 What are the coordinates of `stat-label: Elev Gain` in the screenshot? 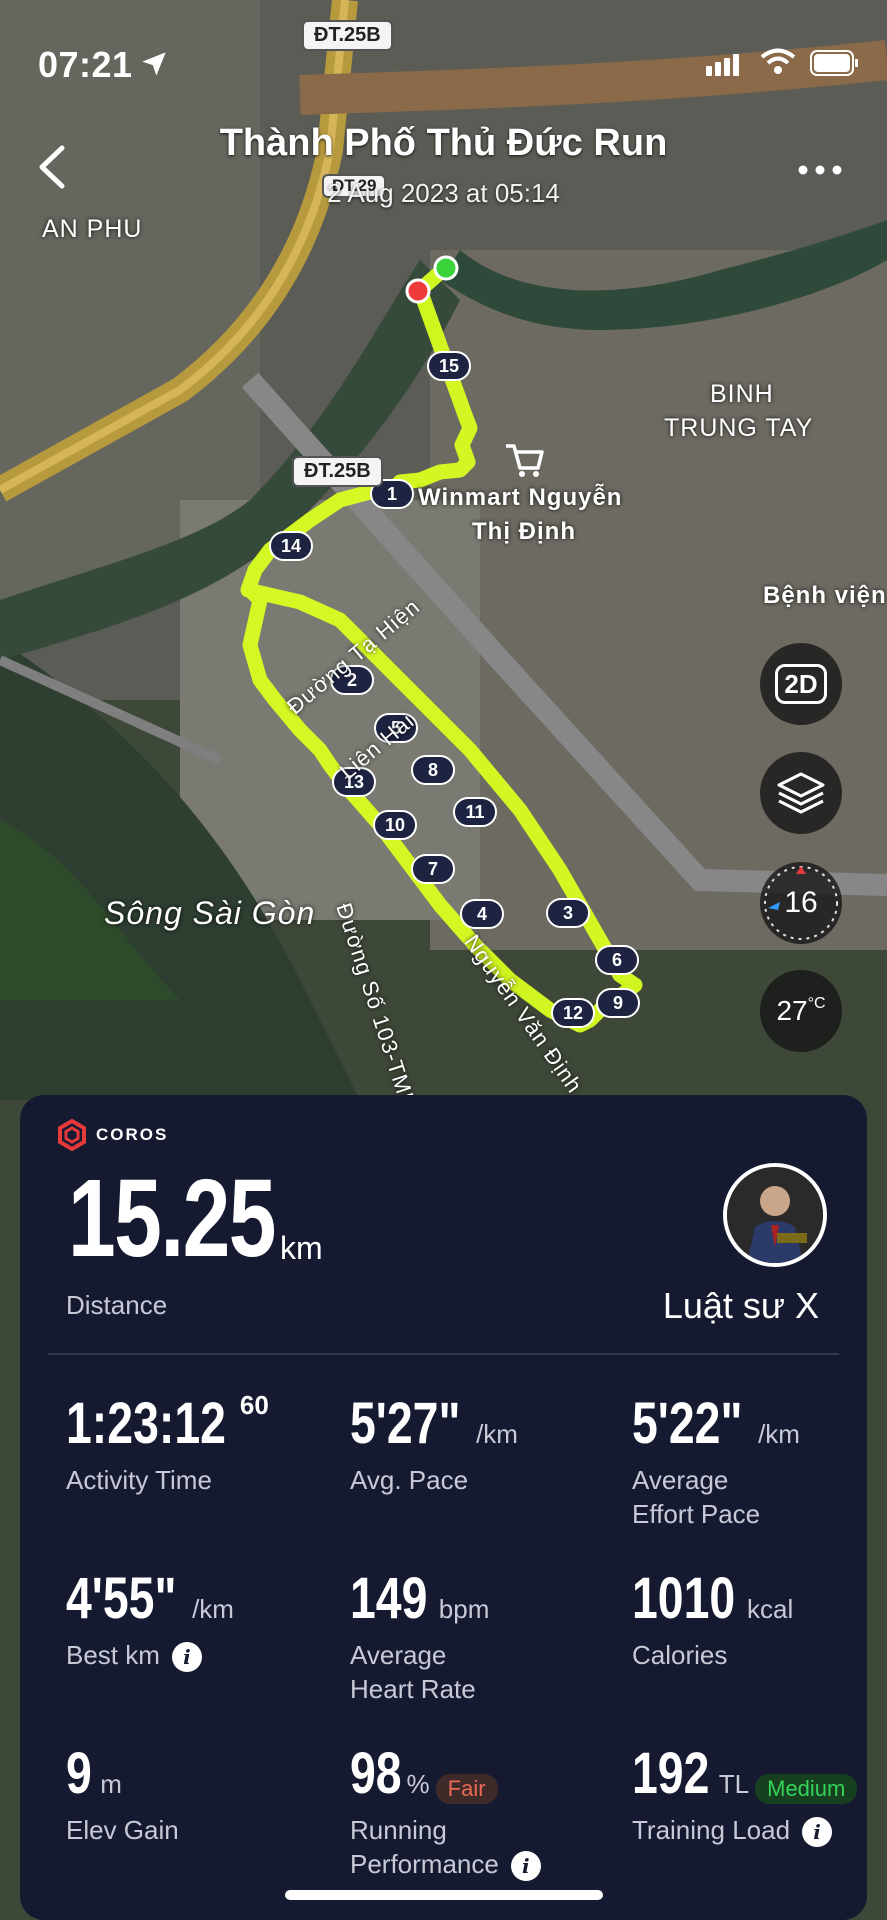 It's located at (122, 1830).